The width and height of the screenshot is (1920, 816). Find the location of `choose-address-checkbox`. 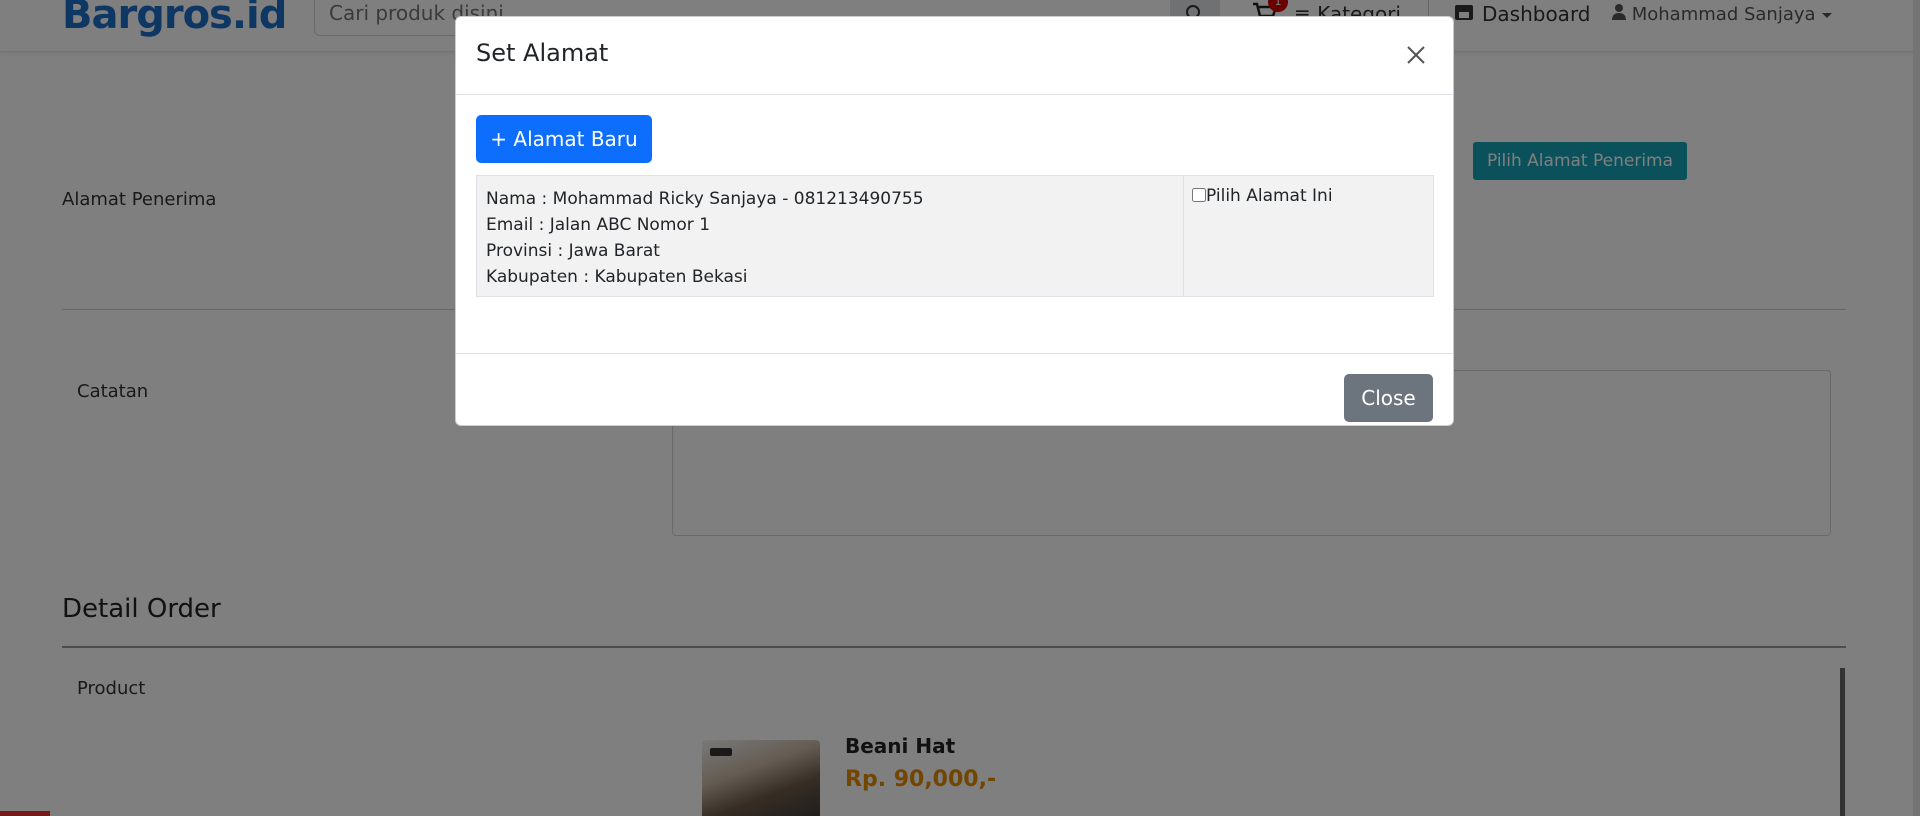

choose-address-checkbox is located at coordinates (1199, 195).